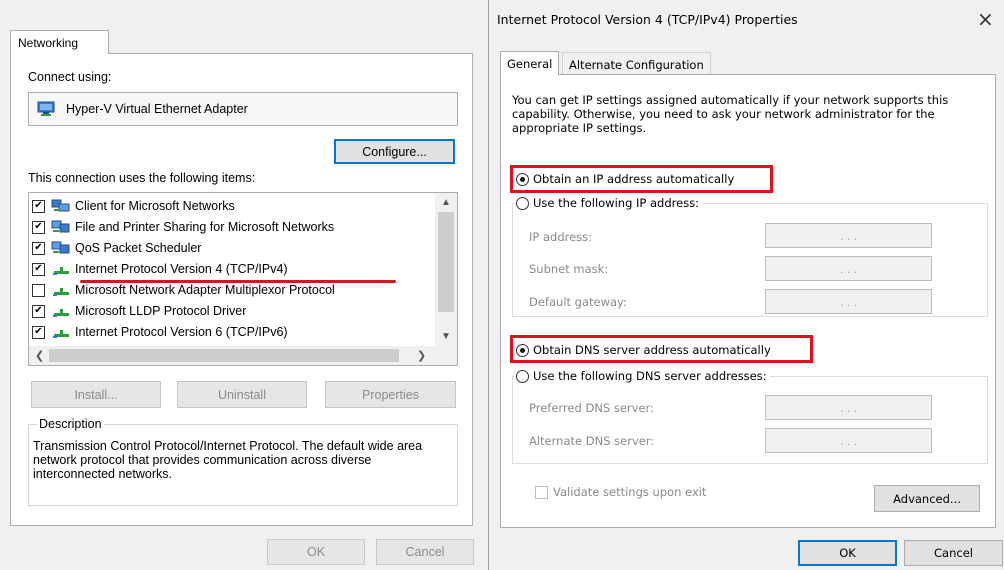 This screenshot has width=1004, height=570. I want to click on default-gateway-dots: . . ., so click(848, 301).